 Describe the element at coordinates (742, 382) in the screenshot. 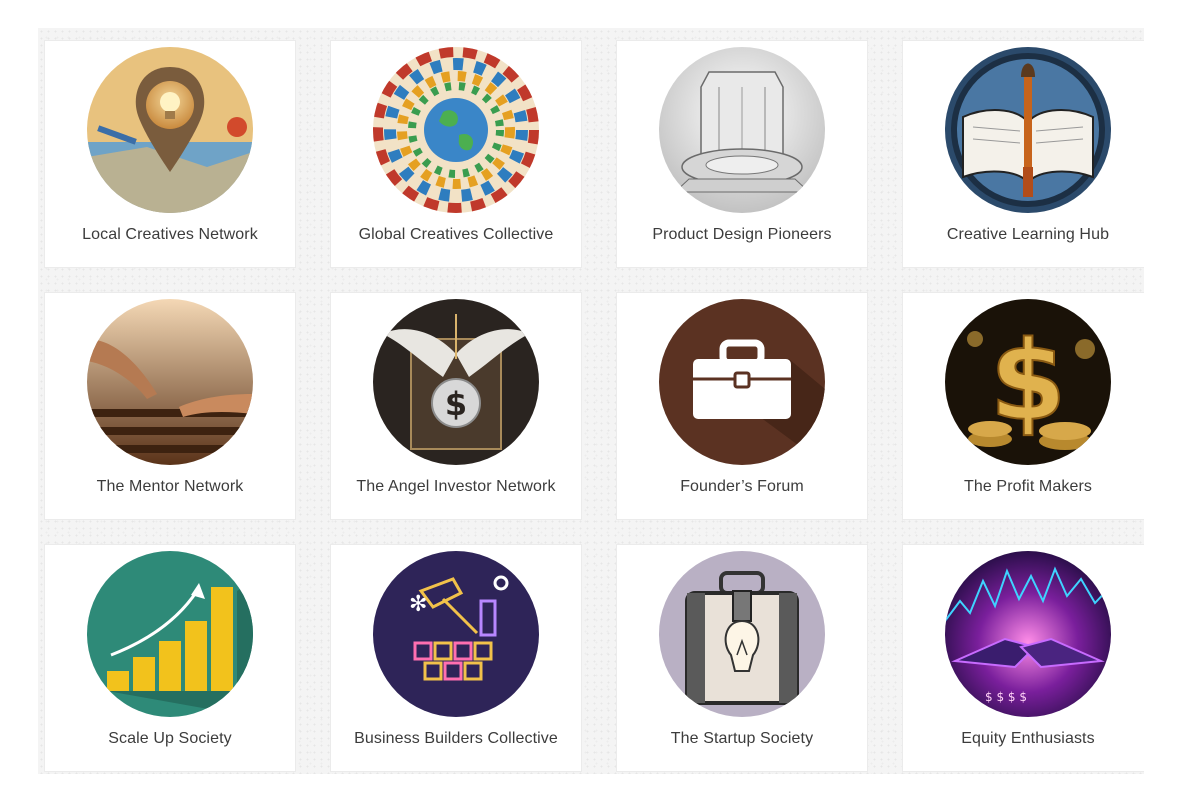

I see `briefcase-icon` at that location.